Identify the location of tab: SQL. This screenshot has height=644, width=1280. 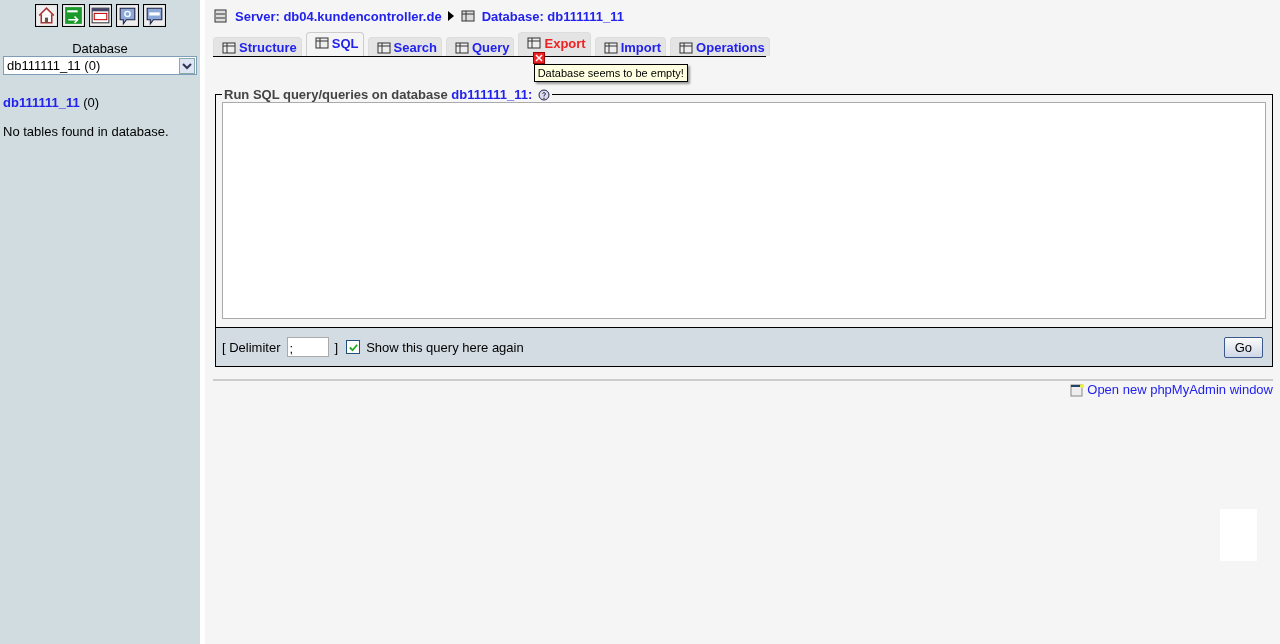
(334, 44).